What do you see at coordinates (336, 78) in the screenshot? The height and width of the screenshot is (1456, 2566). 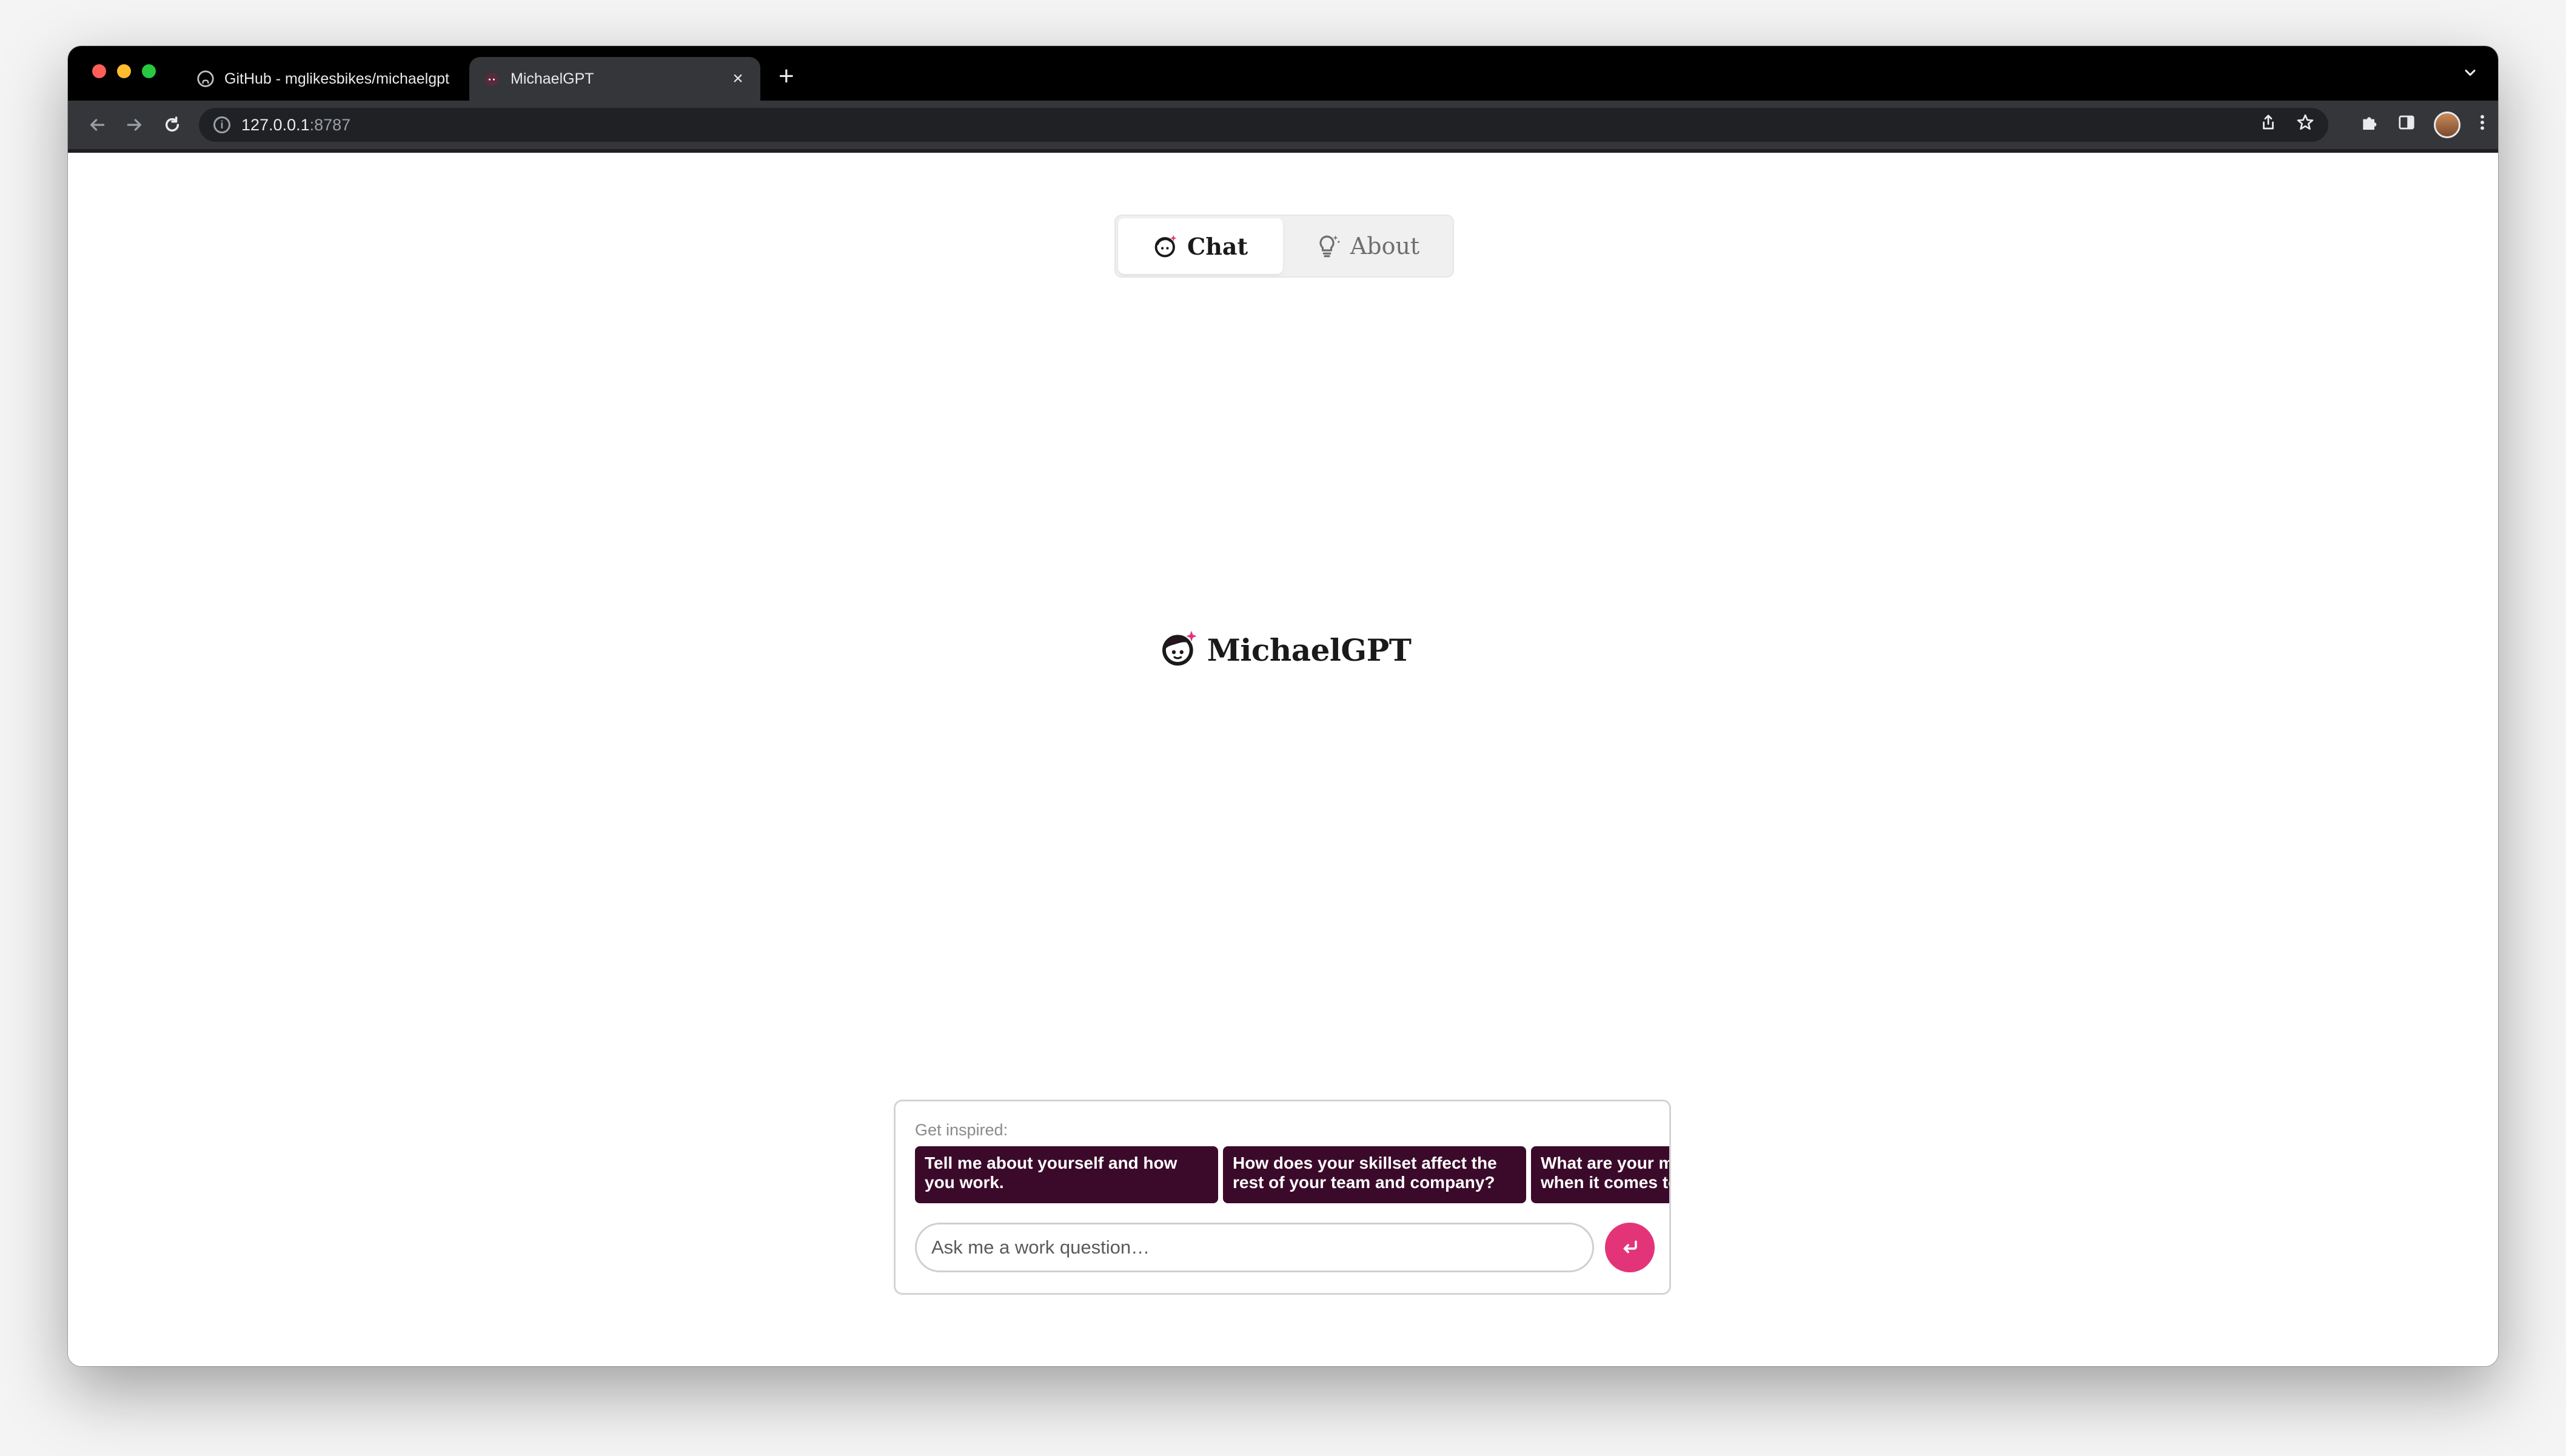 I see `tab-title: GitHub - mglikesbikes/michaelgpt` at bounding box center [336, 78].